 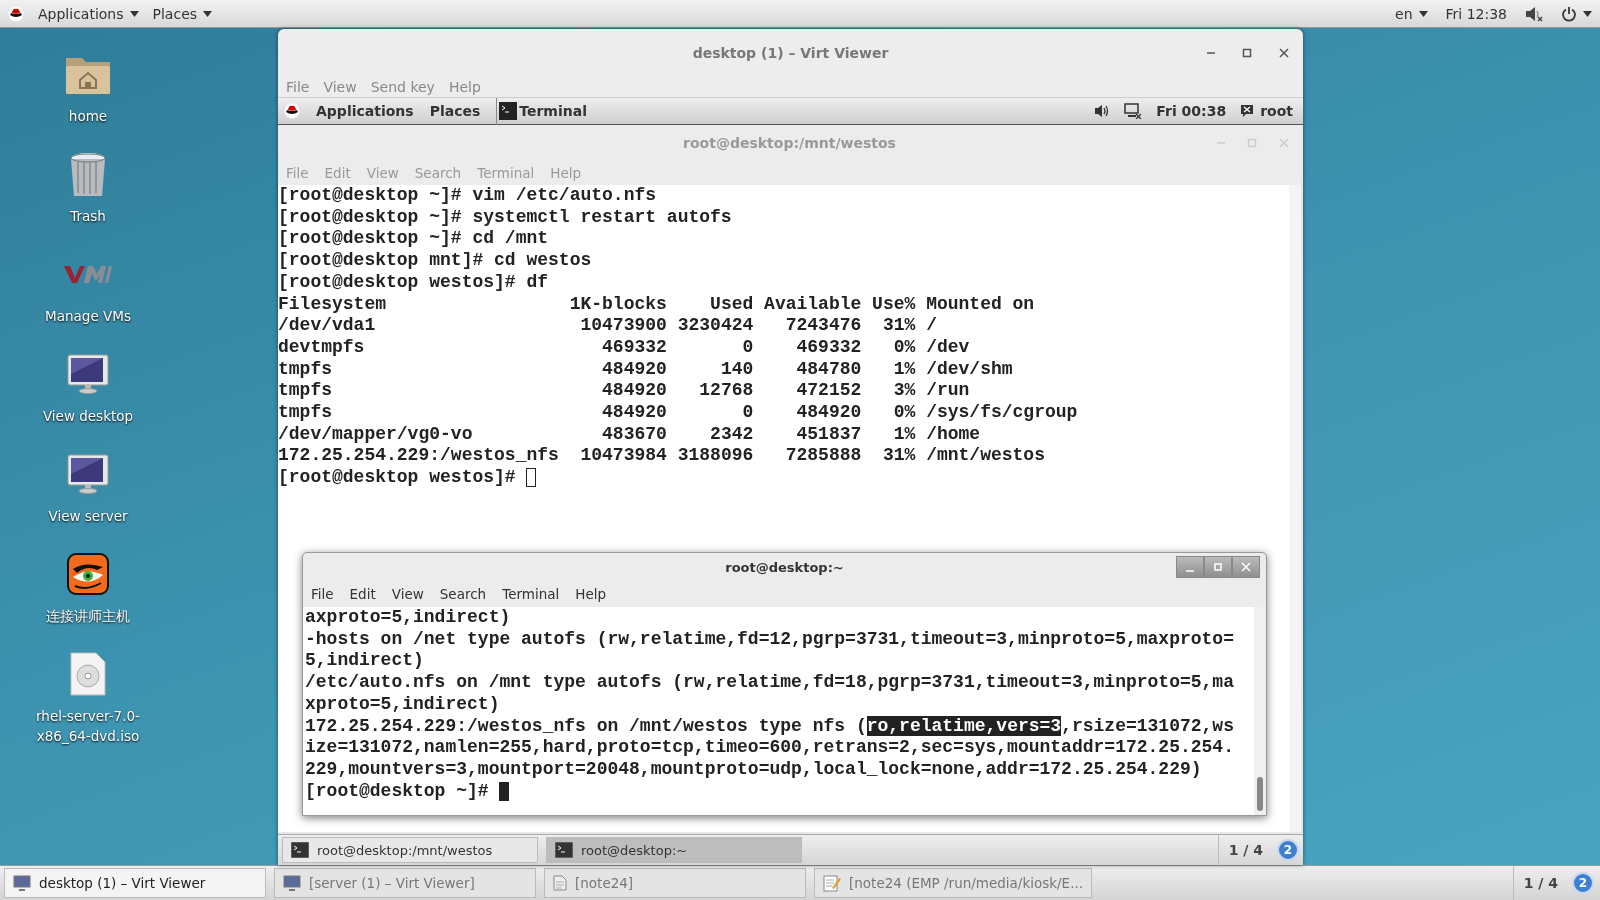 What do you see at coordinates (948, 391) in the screenshot?
I see `table-cell-text: /run` at bounding box center [948, 391].